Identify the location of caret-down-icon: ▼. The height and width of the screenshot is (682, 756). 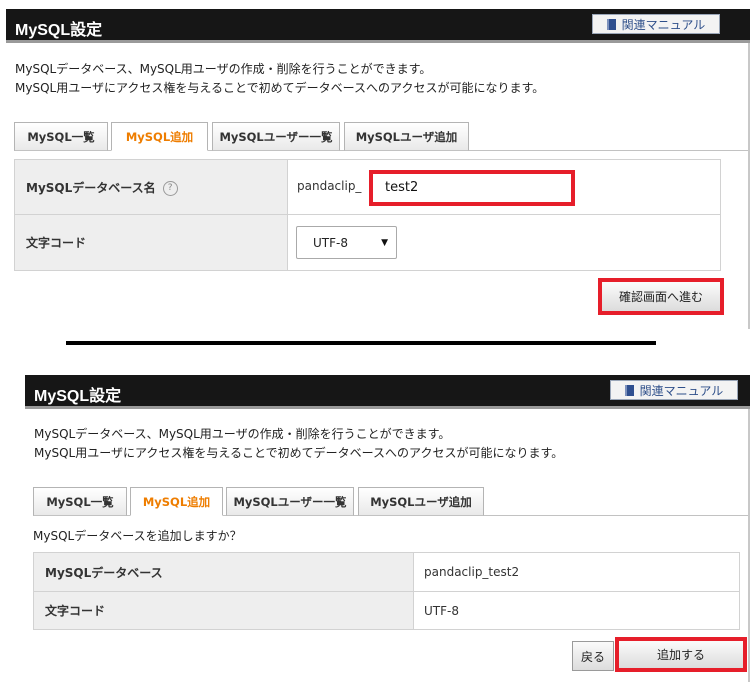
(384, 242).